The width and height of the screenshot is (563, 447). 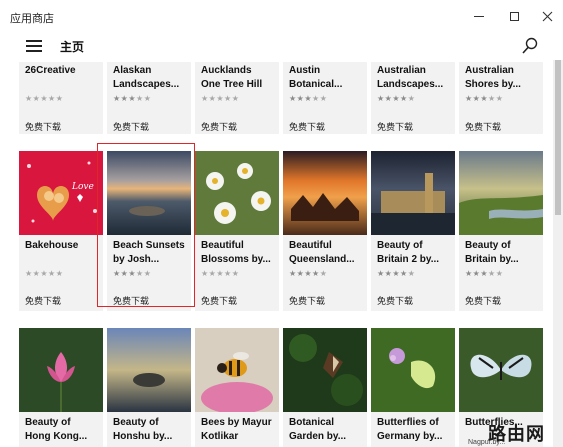 I want to click on honshu-thumbnail-image, so click(x=149, y=370).